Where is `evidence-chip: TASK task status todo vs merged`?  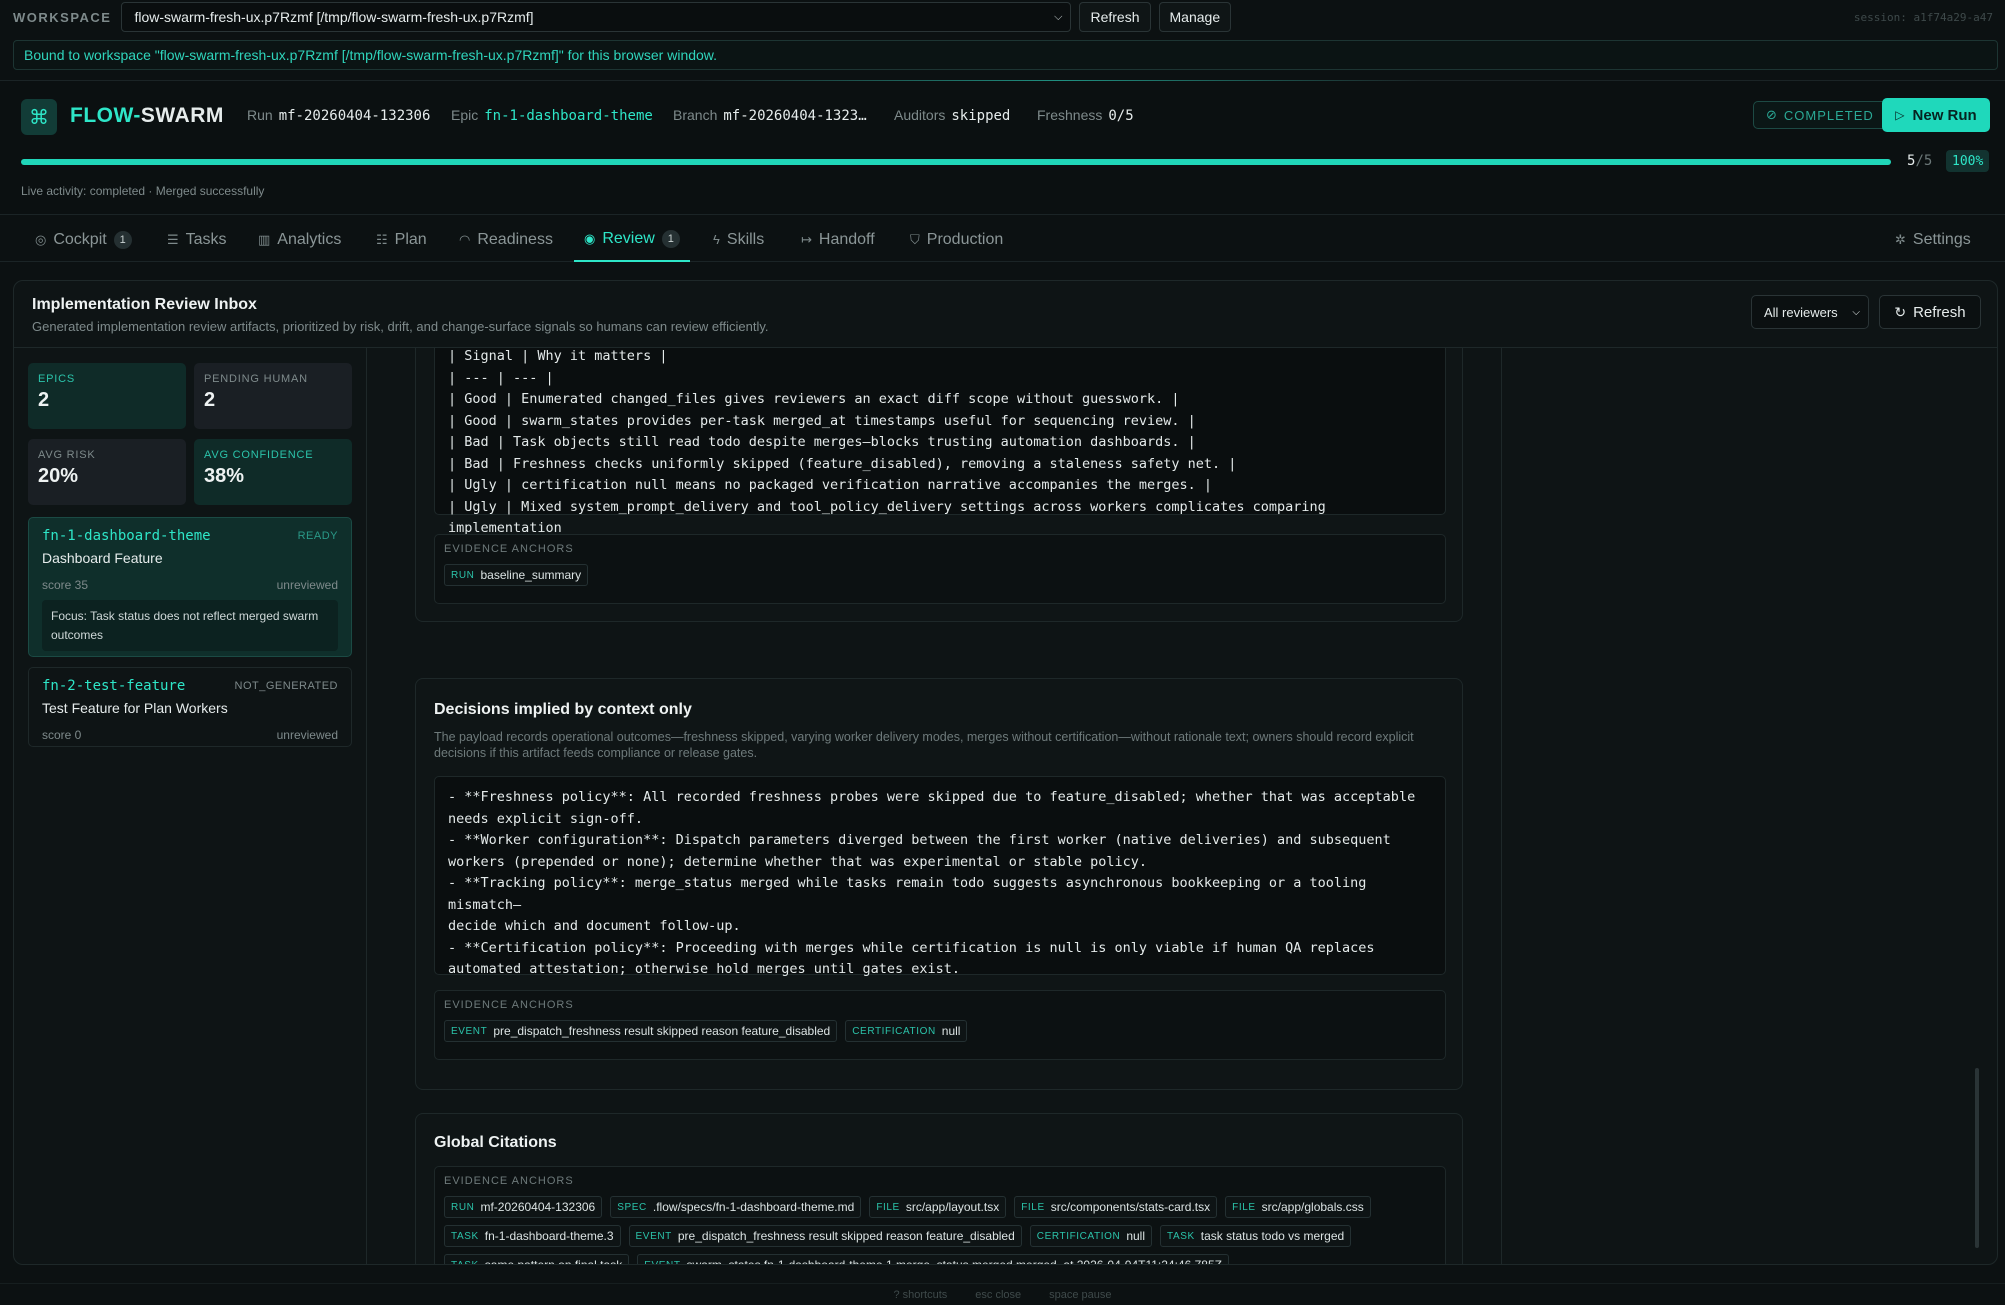 evidence-chip: TASK task status todo vs merged is located at coordinates (1256, 1236).